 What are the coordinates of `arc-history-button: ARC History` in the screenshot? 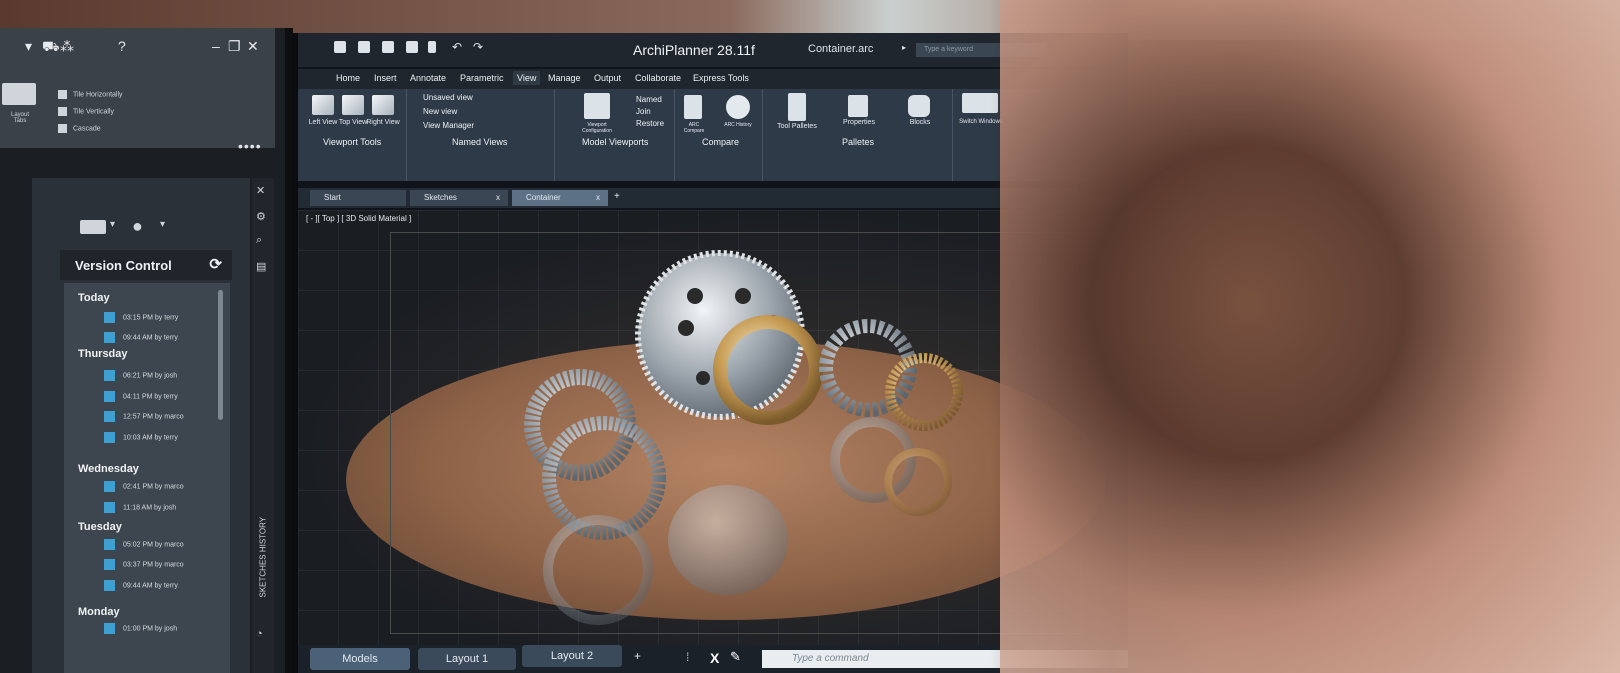 It's located at (738, 125).